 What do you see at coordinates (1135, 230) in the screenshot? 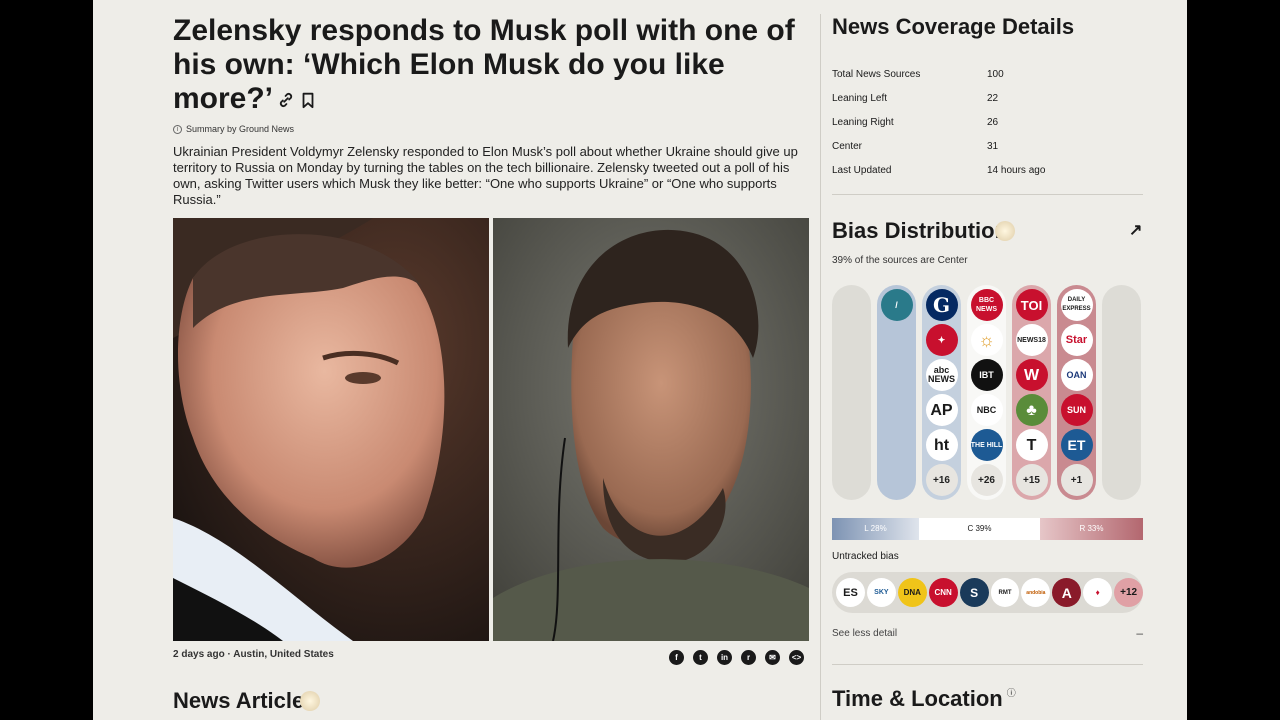
I see `expand-icon: ↗` at bounding box center [1135, 230].